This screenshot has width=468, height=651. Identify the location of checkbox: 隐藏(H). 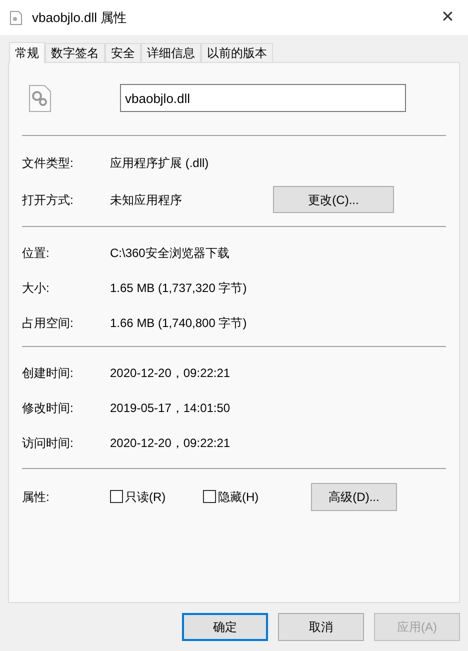
(249, 497).